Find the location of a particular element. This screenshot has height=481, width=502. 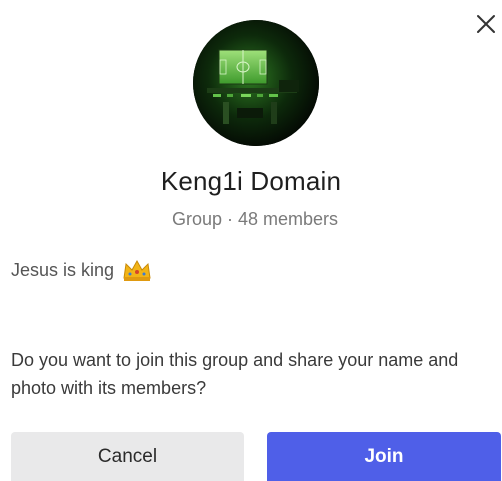

close-icon is located at coordinates (486, 24).